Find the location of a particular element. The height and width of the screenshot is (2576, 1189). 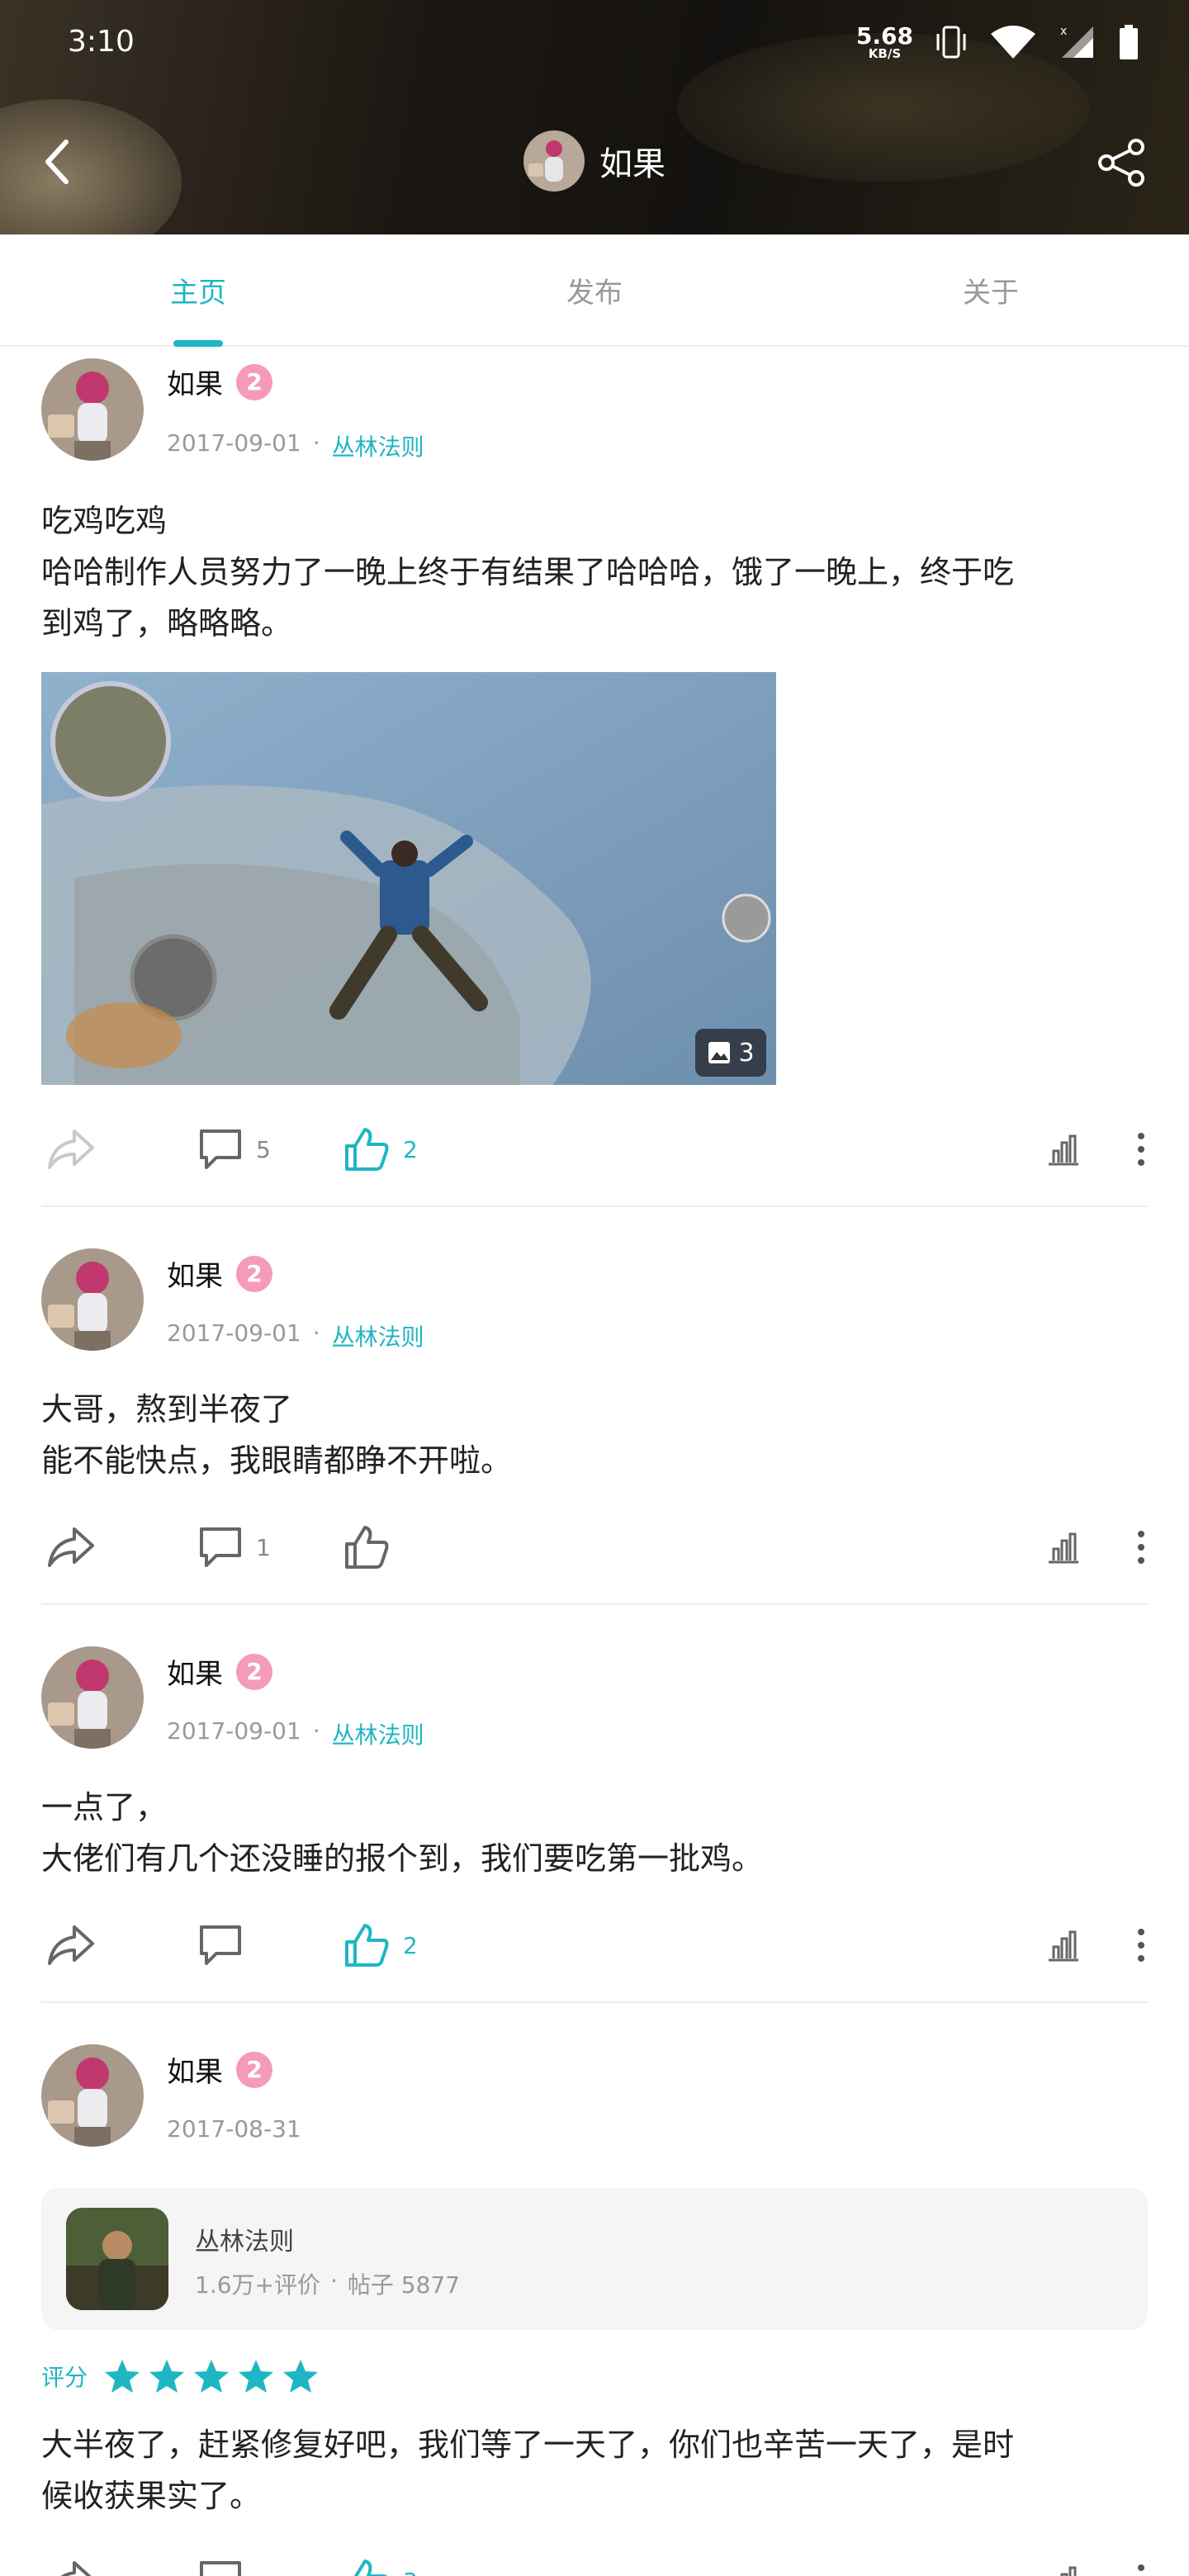

tab-label: 关于 is located at coordinates (991, 293).